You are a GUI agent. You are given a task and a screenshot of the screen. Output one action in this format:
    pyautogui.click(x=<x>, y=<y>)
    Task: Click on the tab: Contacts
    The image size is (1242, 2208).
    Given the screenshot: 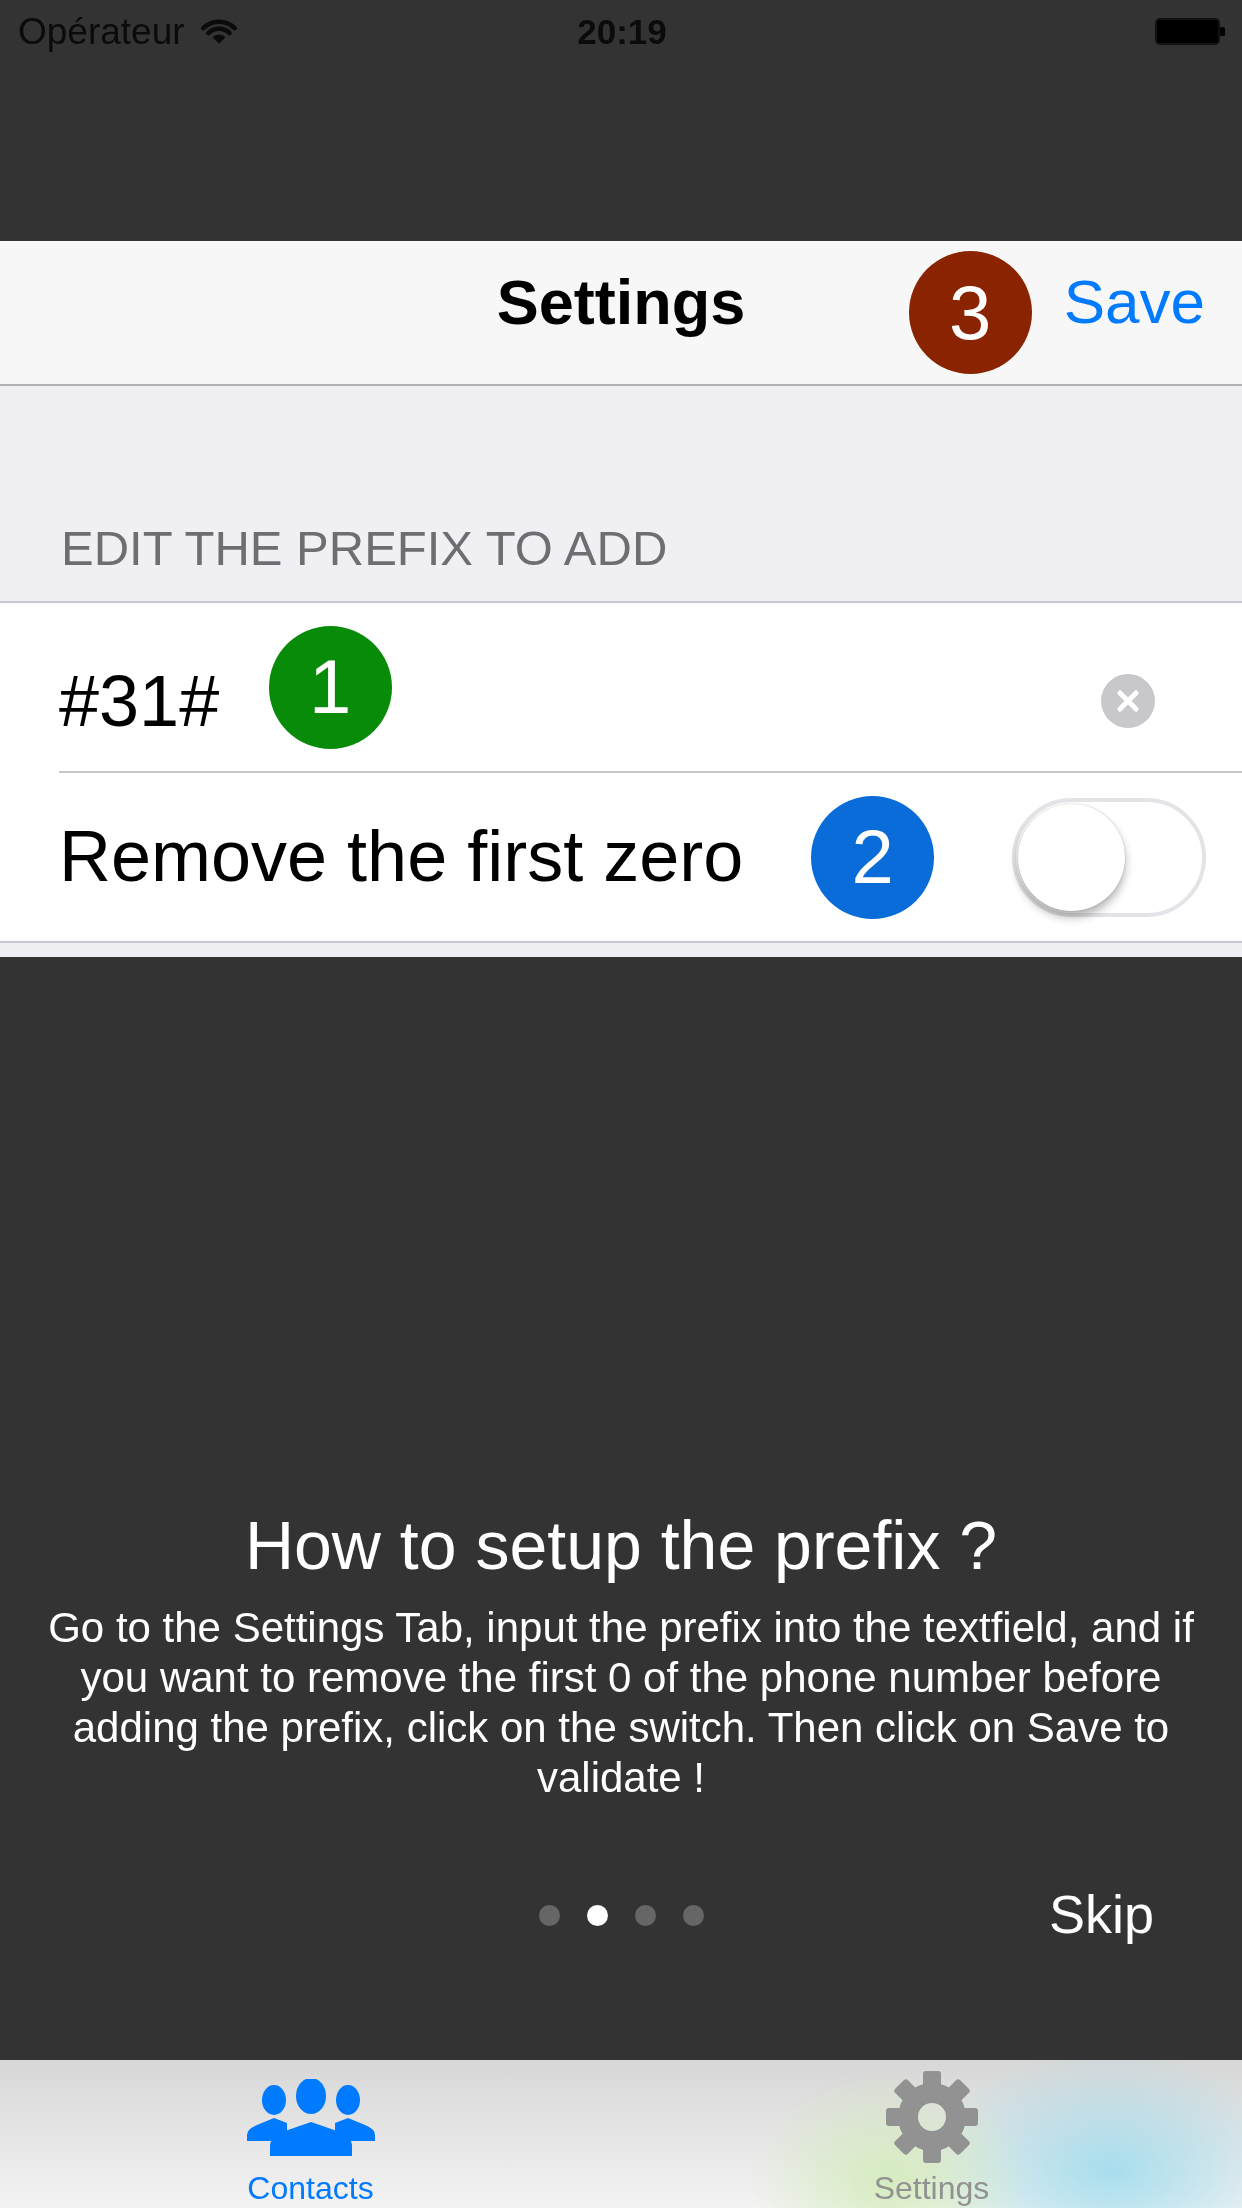 What is the action you would take?
    pyautogui.click(x=310, y=2134)
    